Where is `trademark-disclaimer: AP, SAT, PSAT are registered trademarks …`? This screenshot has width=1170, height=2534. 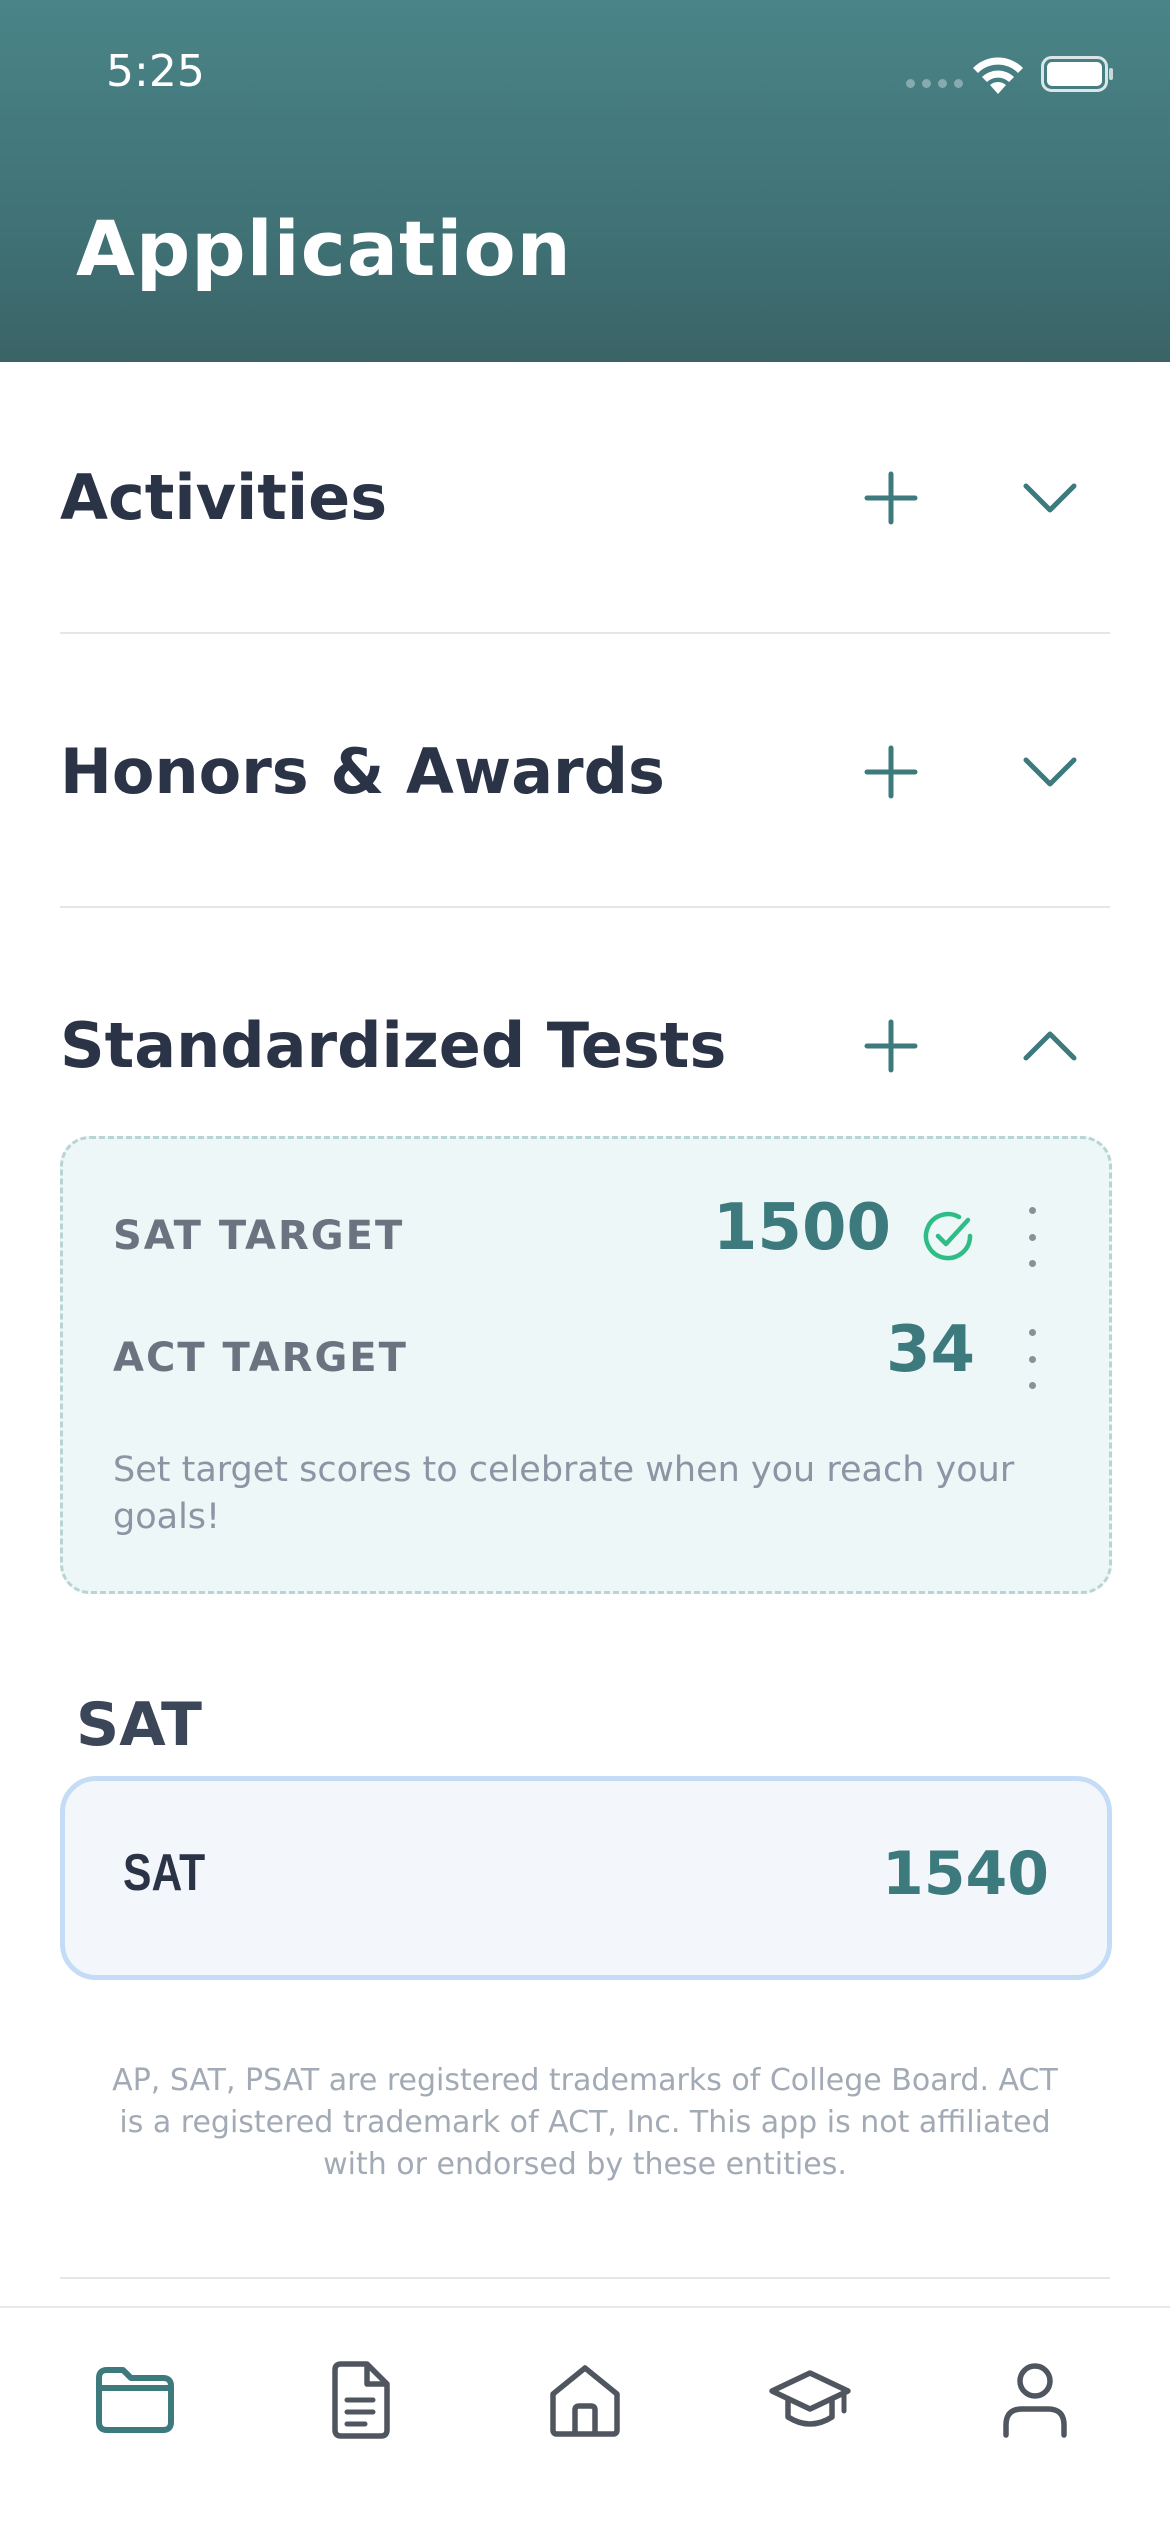
trademark-disclaimer: AP, SAT, PSAT are registered trademarks … is located at coordinates (585, 2122).